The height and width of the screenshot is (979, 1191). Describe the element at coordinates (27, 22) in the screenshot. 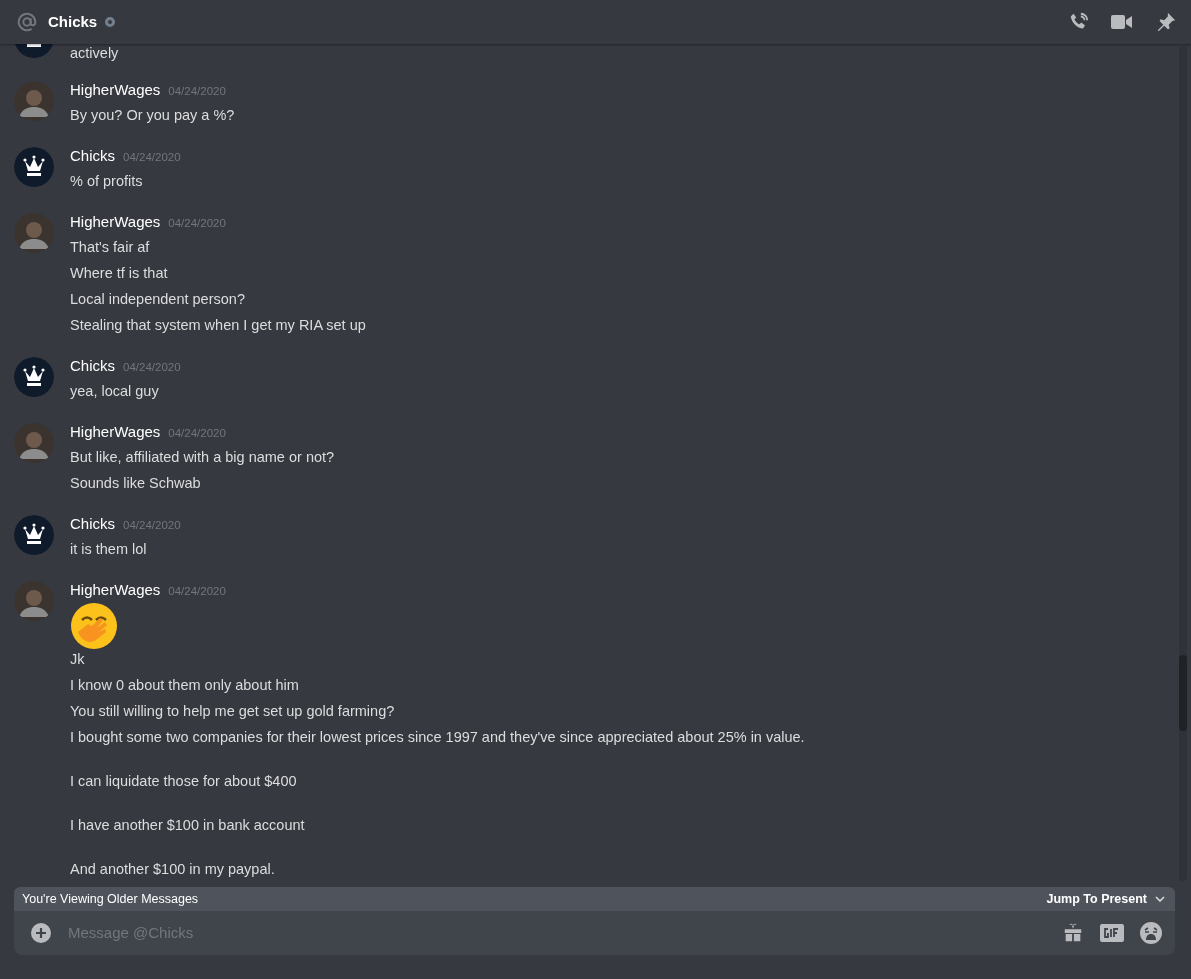

I see `at-sign-icon` at that location.